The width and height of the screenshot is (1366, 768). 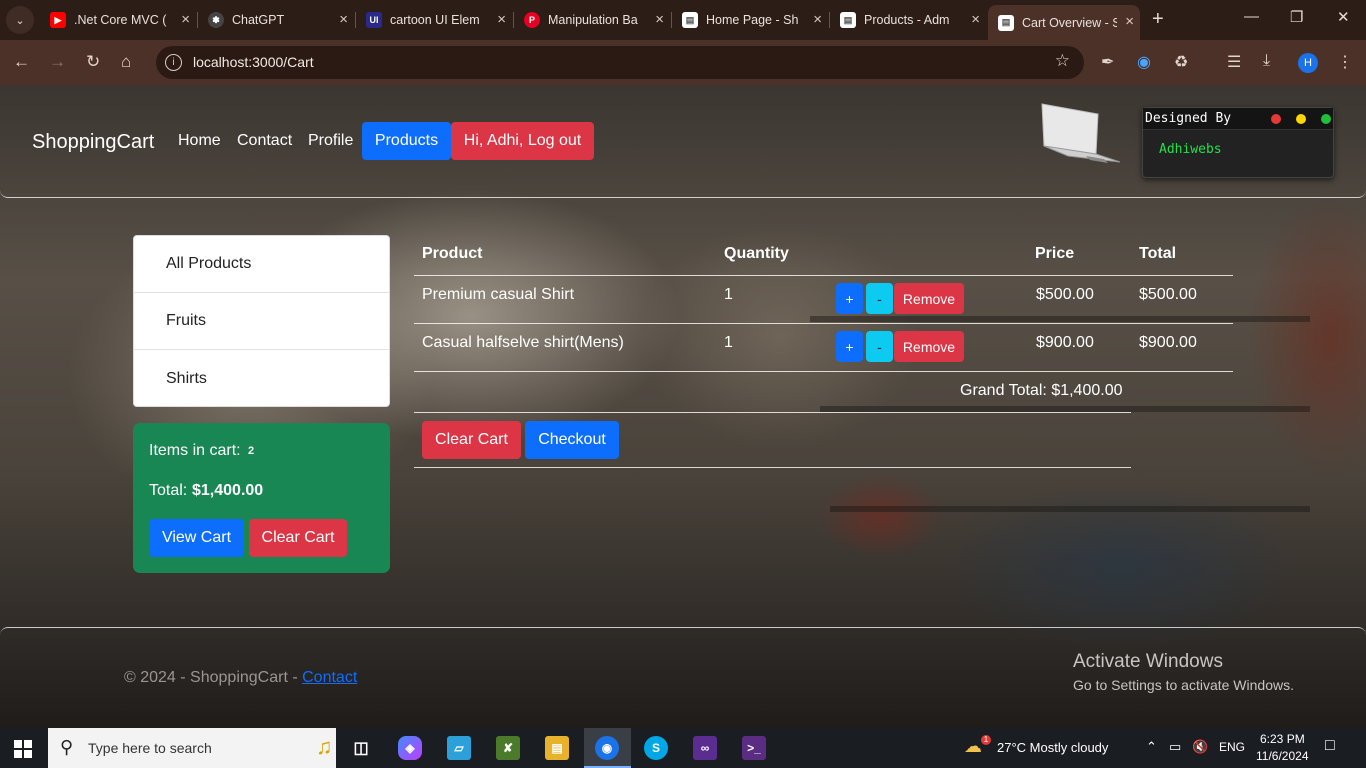 I want to click on back-icon: ←, so click(x=21, y=62).